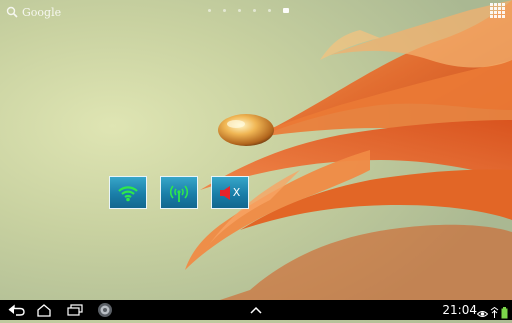  I want to click on search-label: Google, so click(42, 12).